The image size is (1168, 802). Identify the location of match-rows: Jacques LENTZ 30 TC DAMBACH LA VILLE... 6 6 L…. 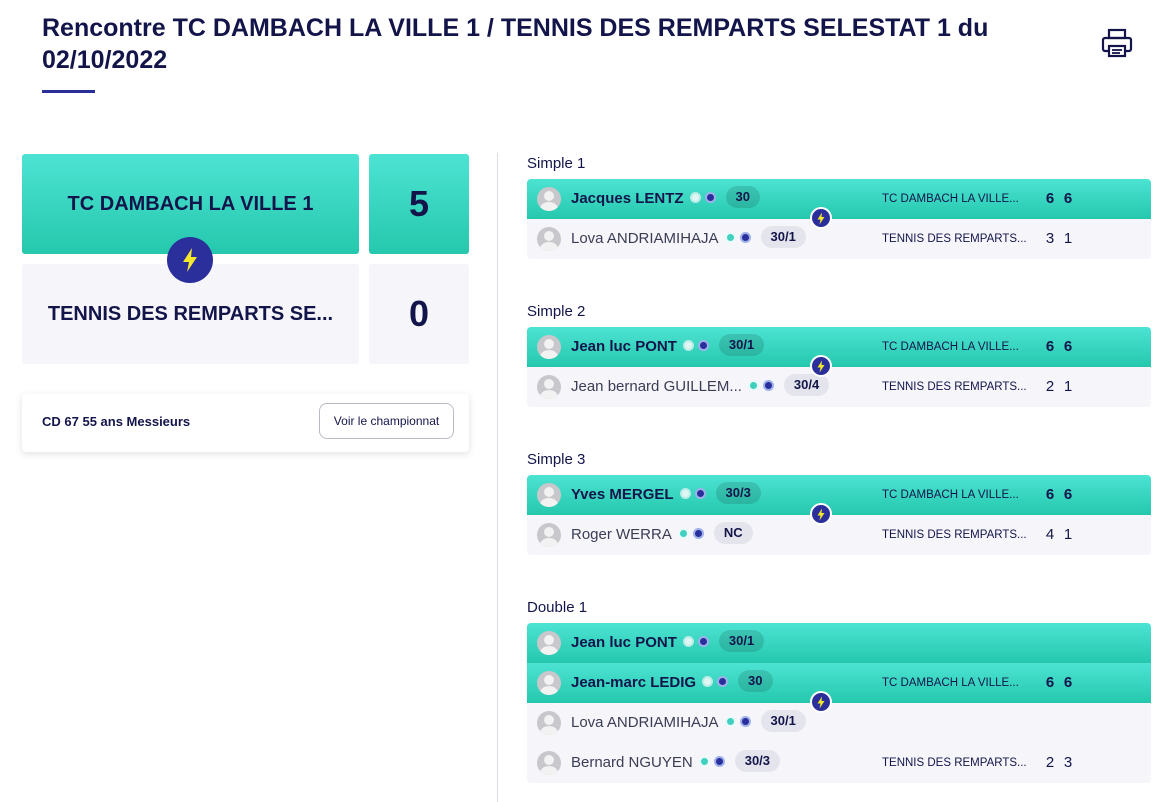
(839, 219).